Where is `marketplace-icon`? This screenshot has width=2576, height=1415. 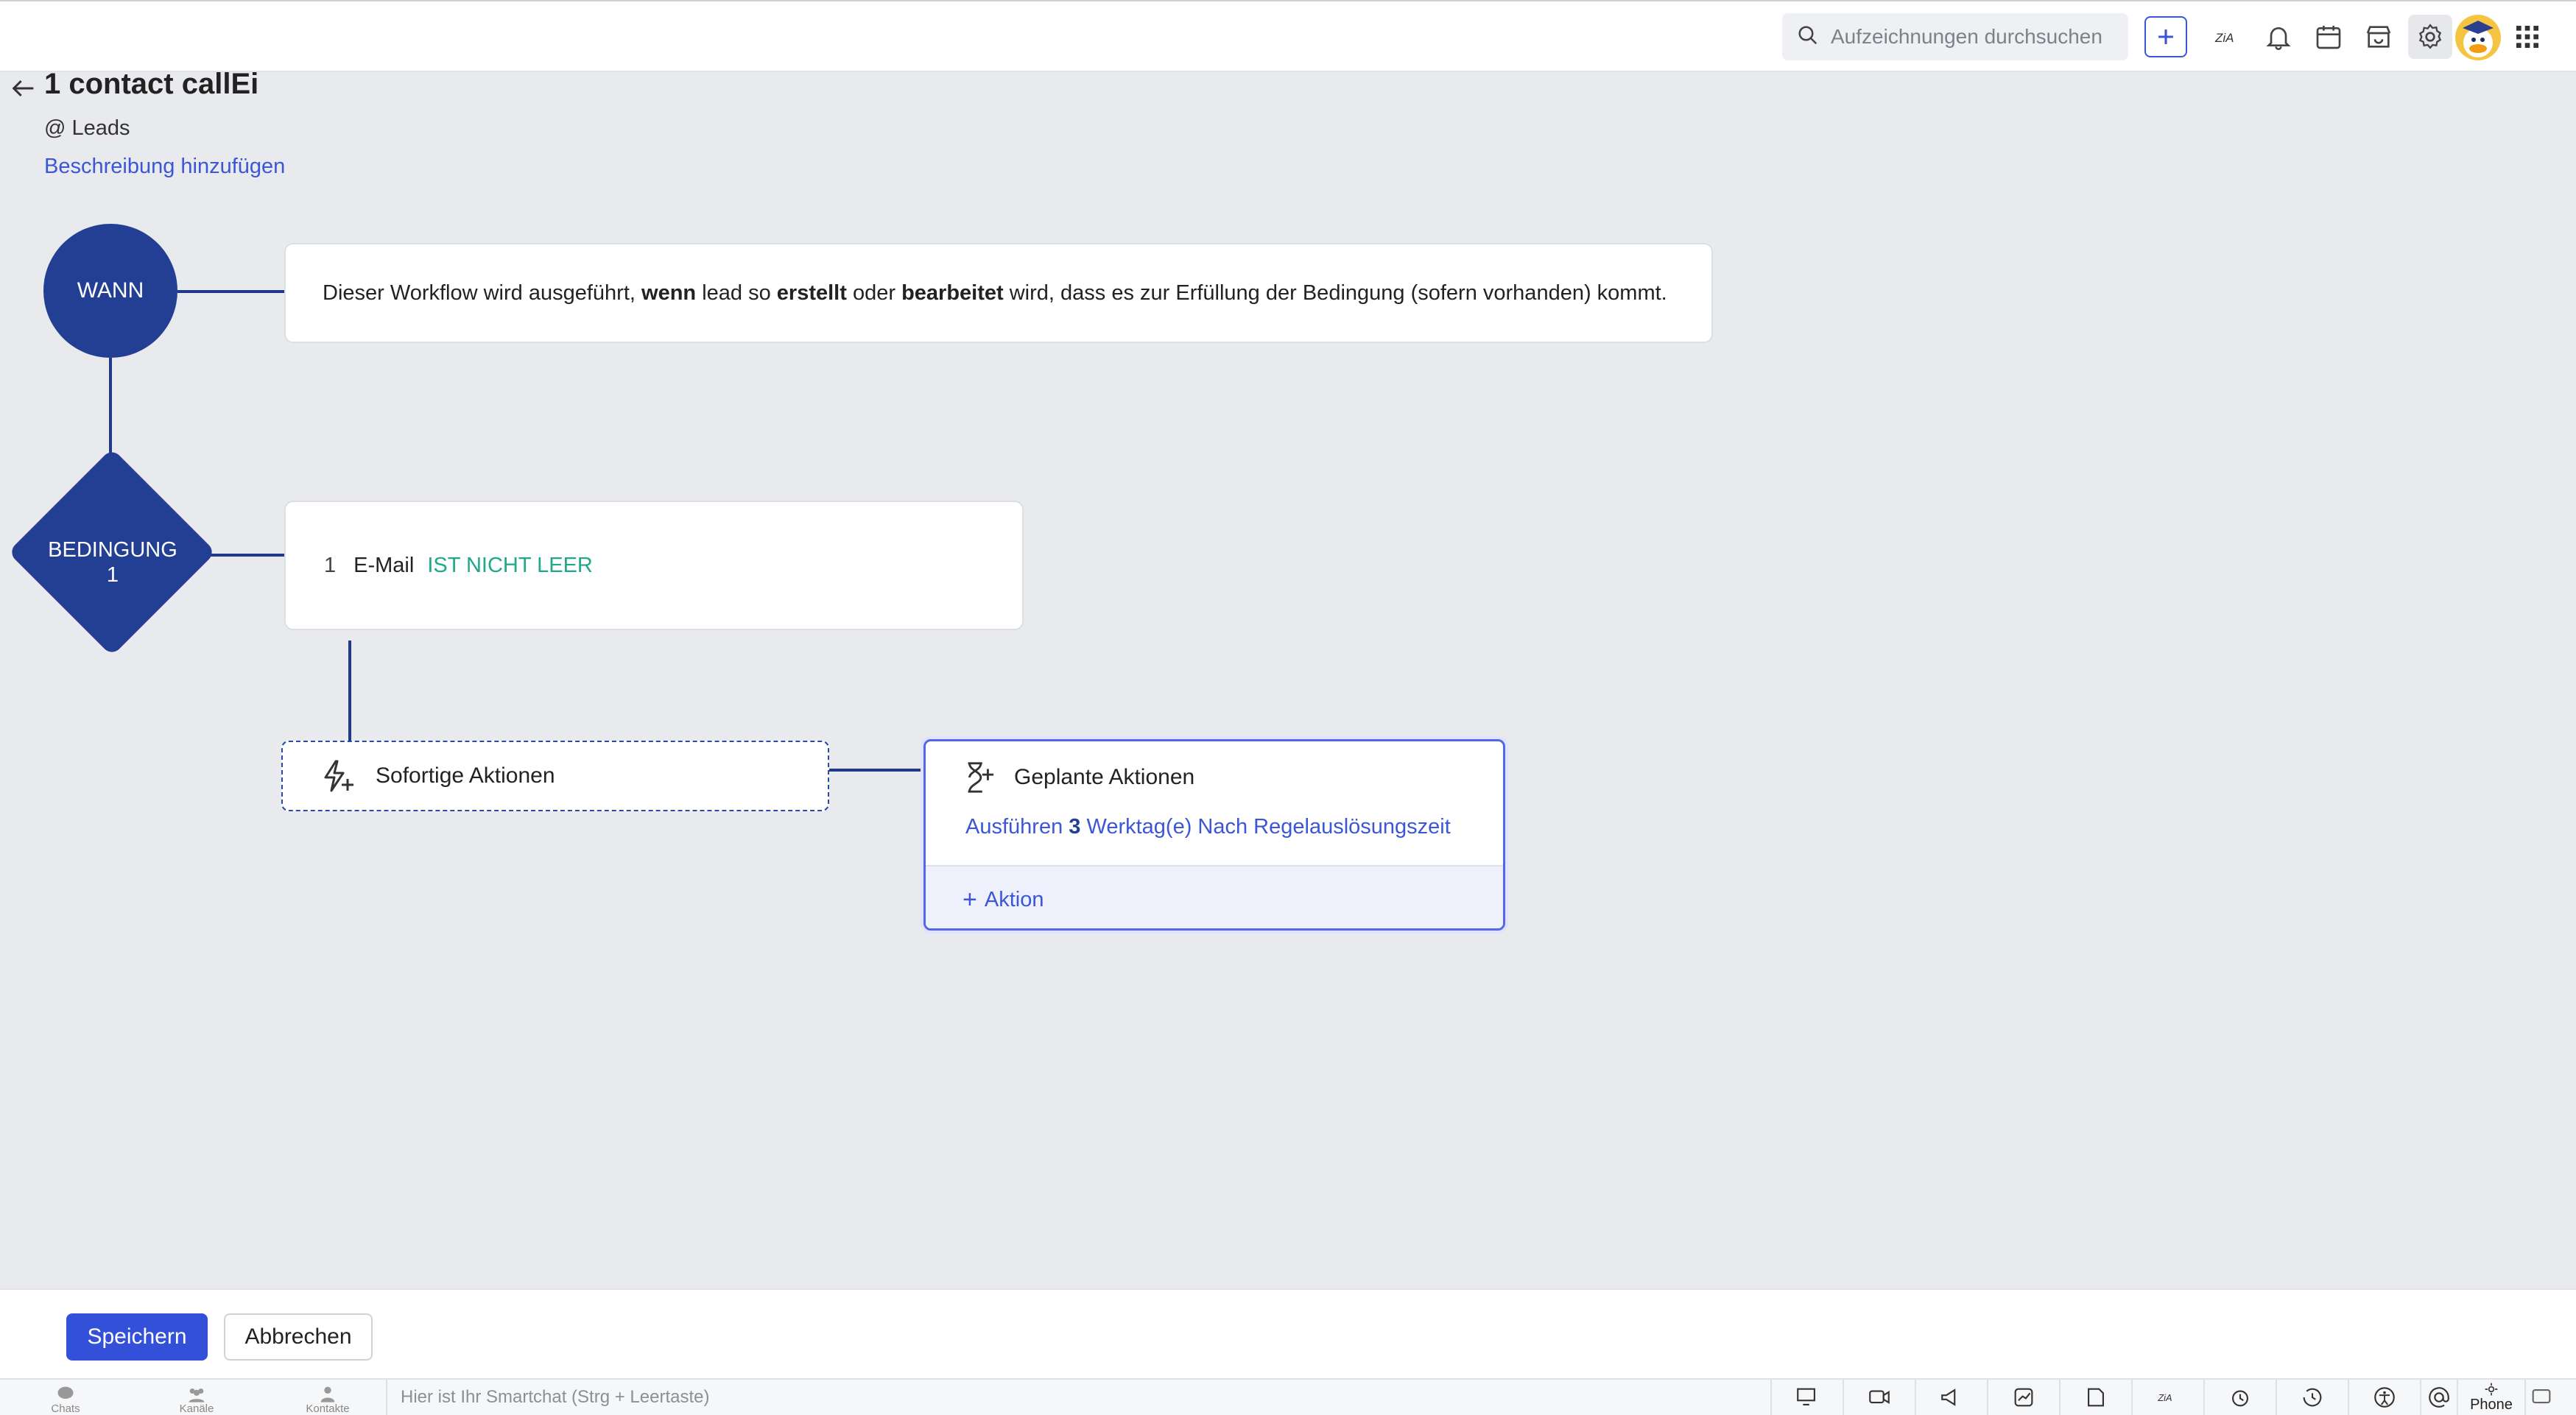 marketplace-icon is located at coordinates (2378, 37).